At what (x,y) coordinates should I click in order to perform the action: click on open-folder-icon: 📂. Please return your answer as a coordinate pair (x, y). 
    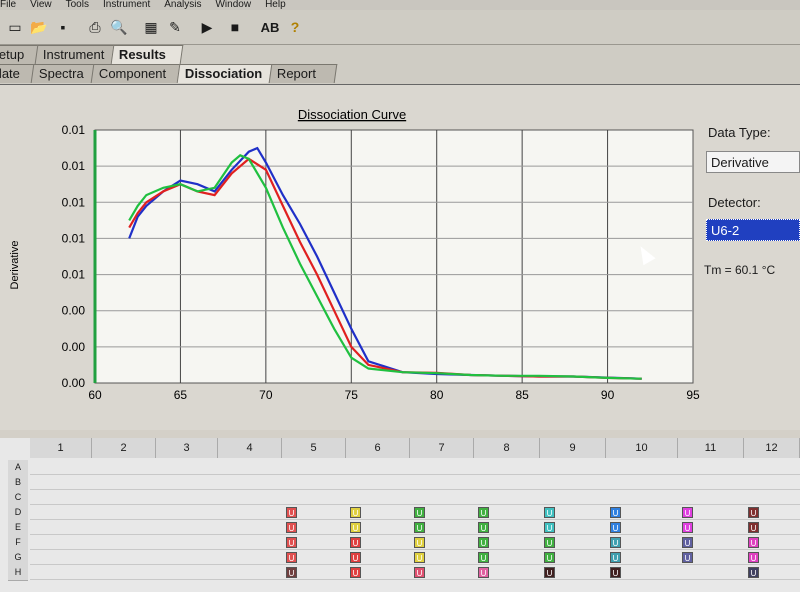
    Looking at the image, I should click on (39, 27).